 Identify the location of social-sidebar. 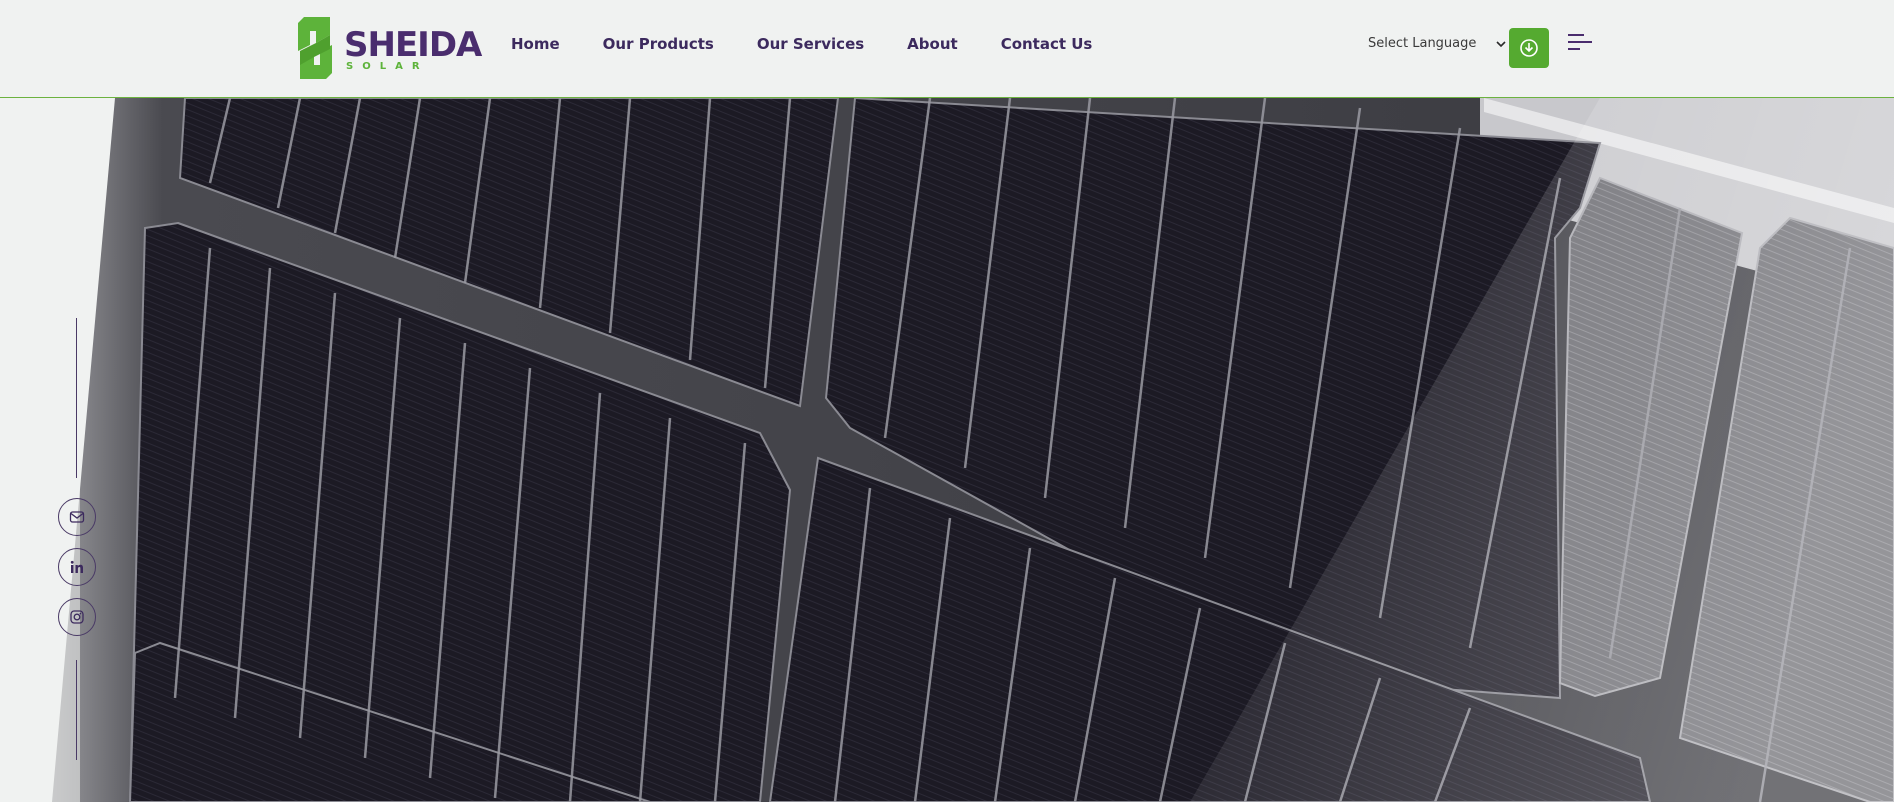
(78, 539).